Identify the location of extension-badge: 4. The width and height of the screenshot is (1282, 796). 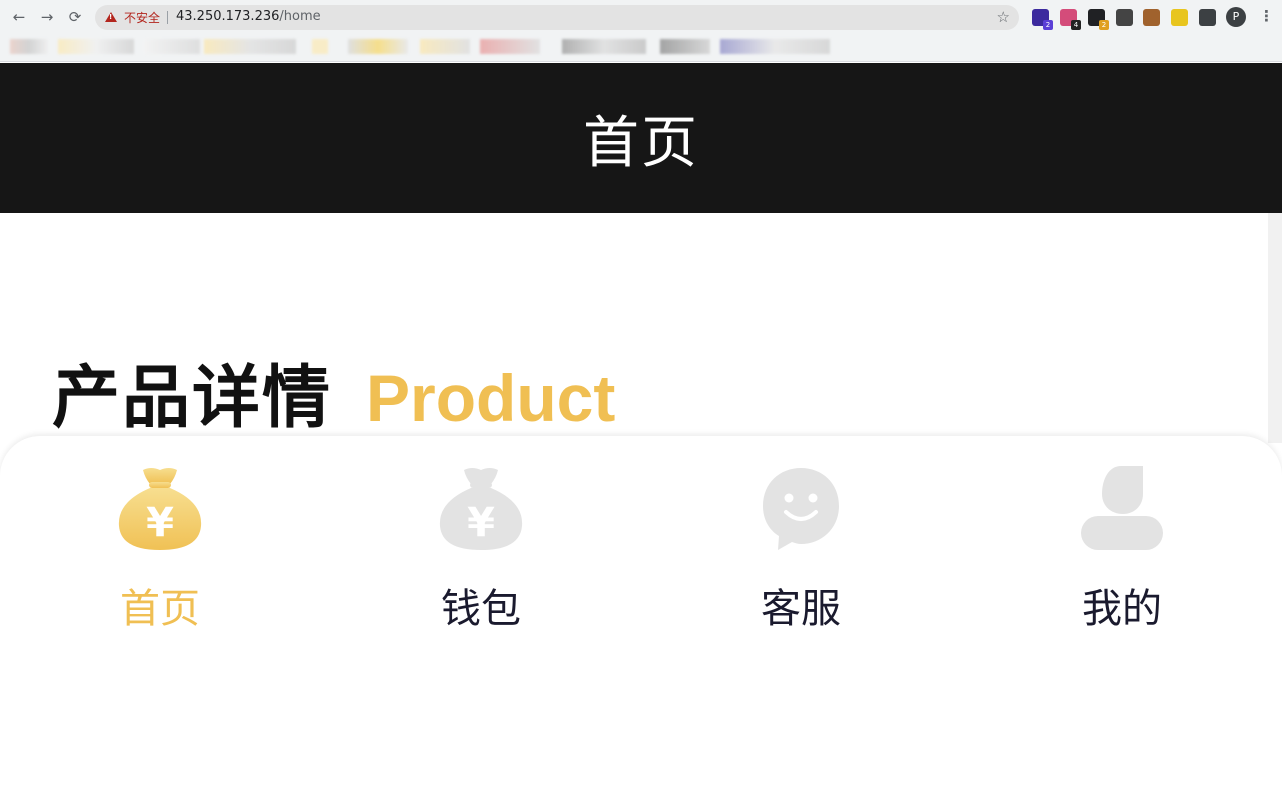
(1076, 25).